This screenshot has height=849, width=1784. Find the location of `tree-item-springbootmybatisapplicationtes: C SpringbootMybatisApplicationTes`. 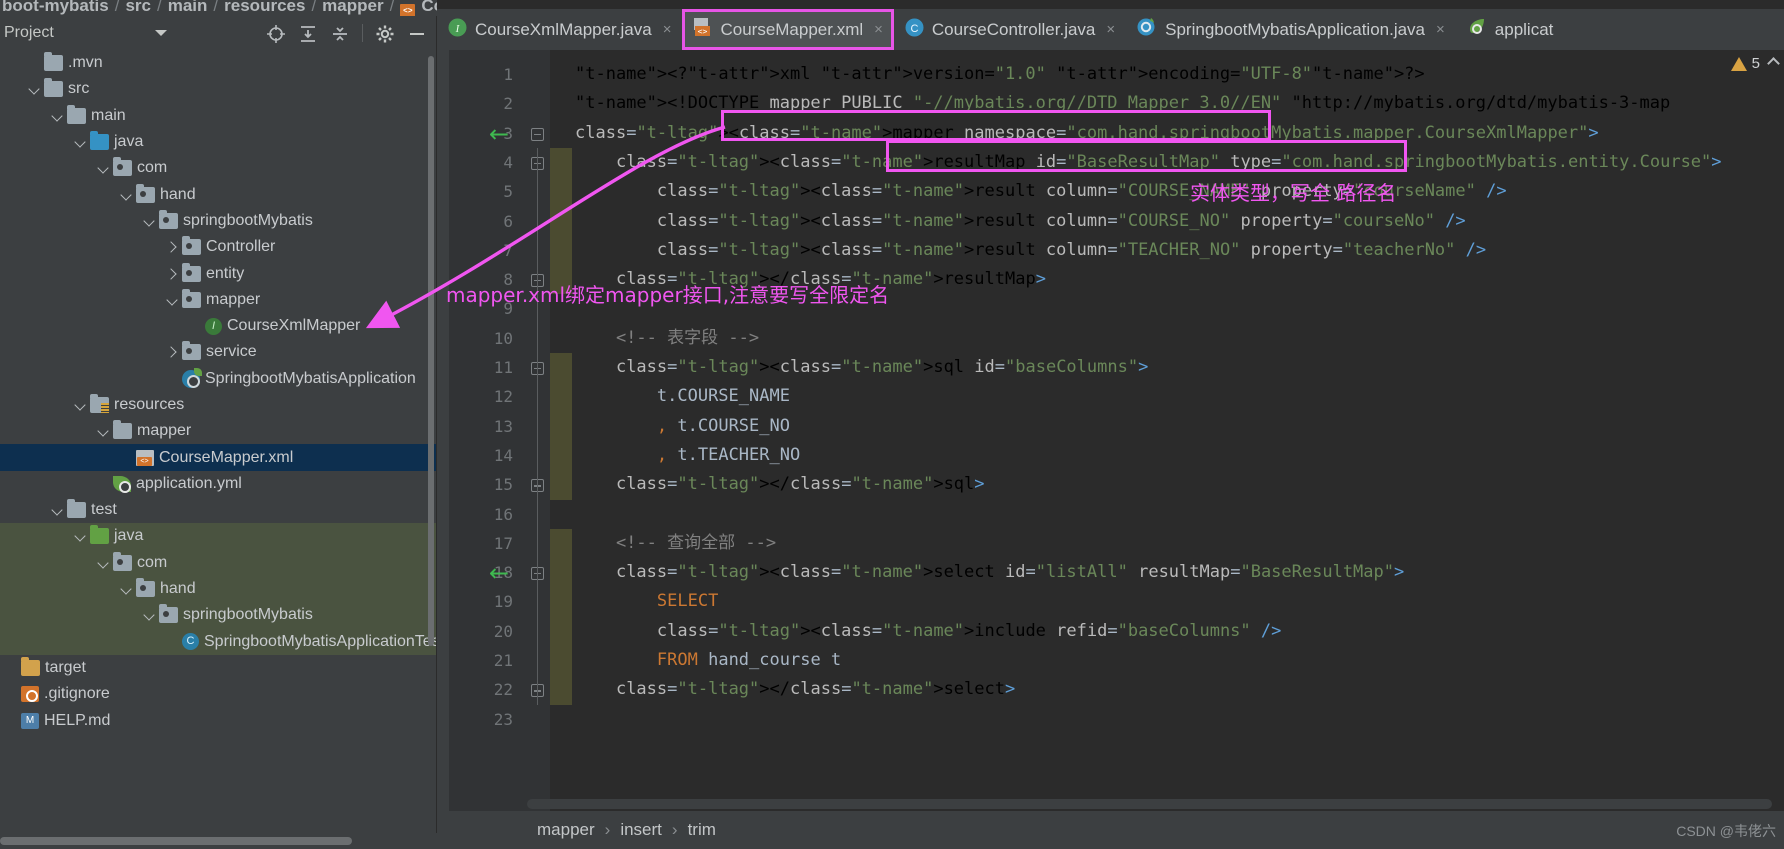

tree-item-springbootmybatisapplicationtes: C SpringbootMybatisApplicationTes is located at coordinates (218, 641).